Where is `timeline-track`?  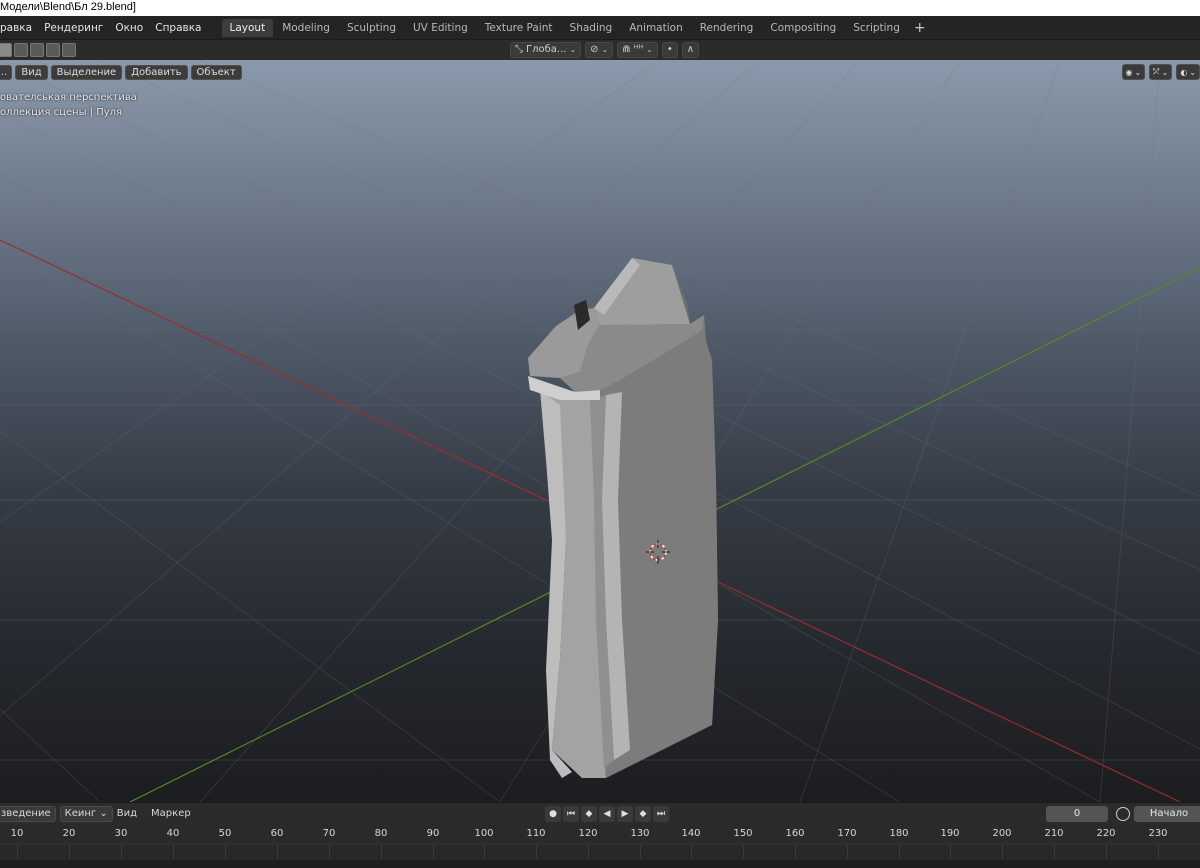
timeline-track is located at coordinates (600, 852).